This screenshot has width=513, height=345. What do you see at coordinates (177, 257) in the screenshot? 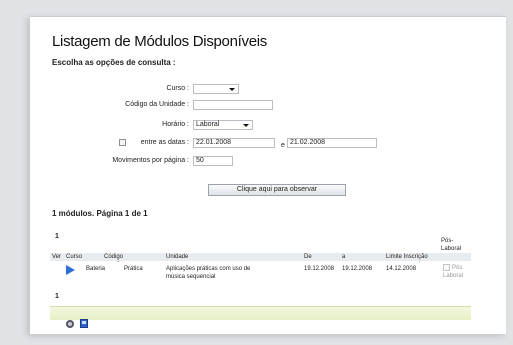
I see `col-unidade: Unidade` at bounding box center [177, 257].